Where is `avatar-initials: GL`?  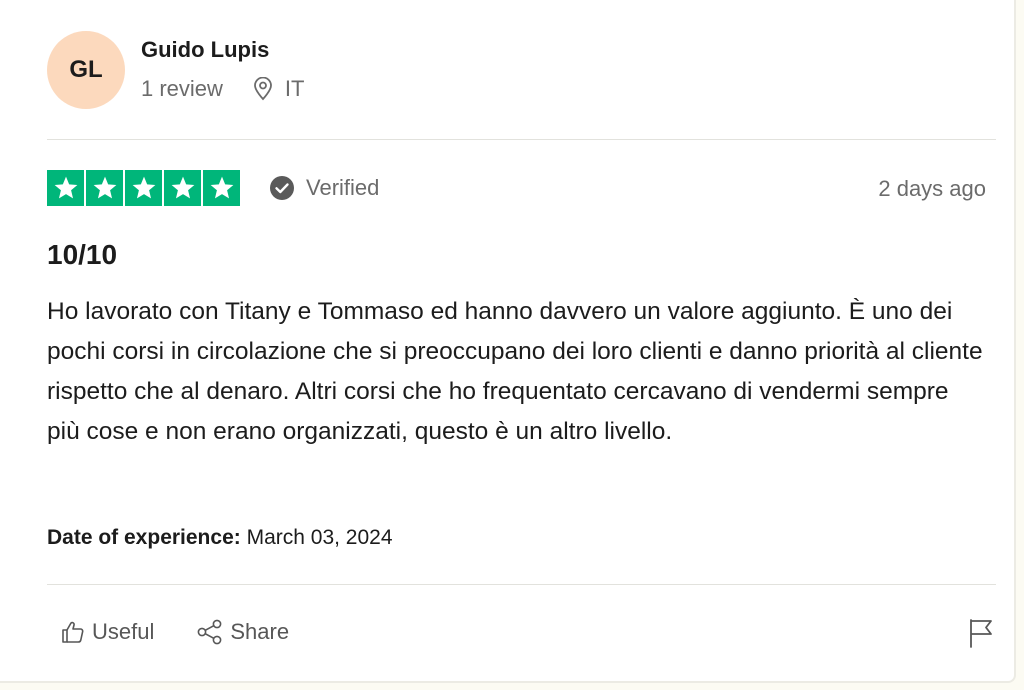
avatar-initials: GL is located at coordinates (86, 69).